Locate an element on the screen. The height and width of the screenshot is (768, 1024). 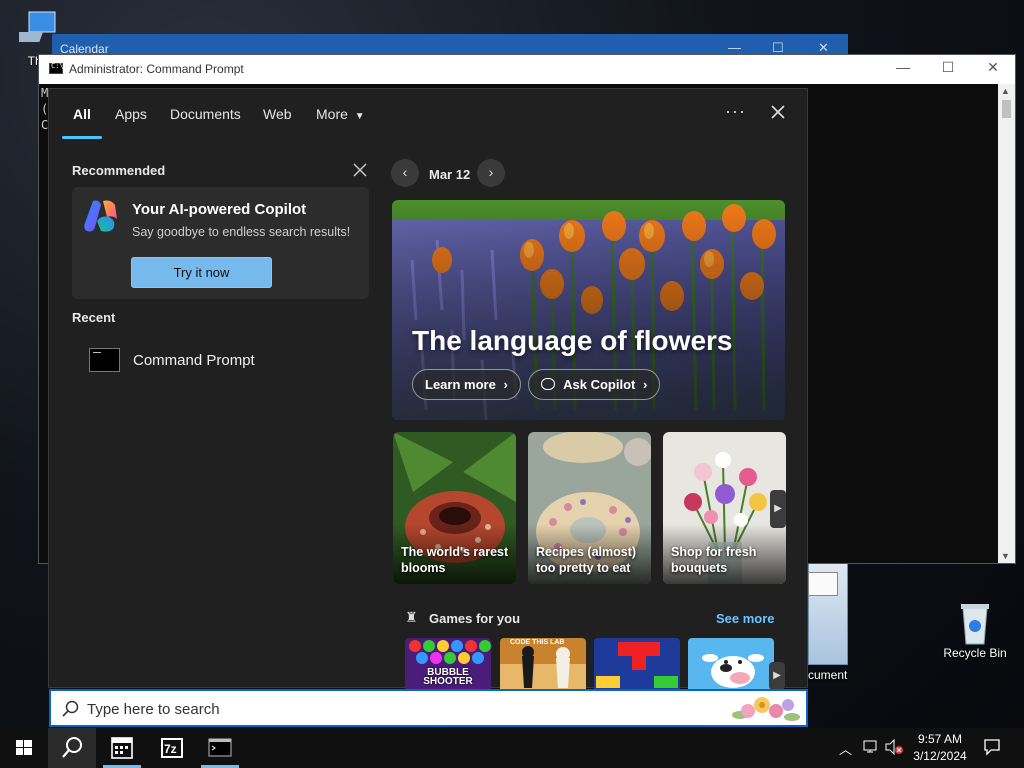
copilot-card-subtitle: Say goodbye to endless search results! is located at coordinates (241, 232).